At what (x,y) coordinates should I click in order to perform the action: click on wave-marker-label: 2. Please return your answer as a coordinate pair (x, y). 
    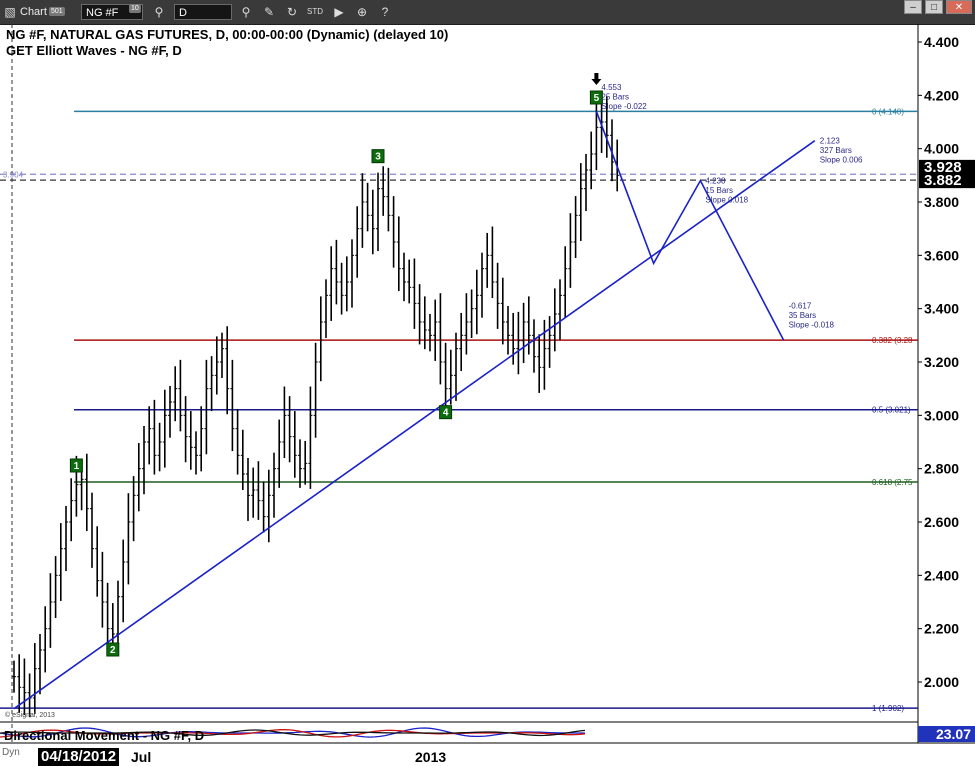
    Looking at the image, I should click on (113, 650).